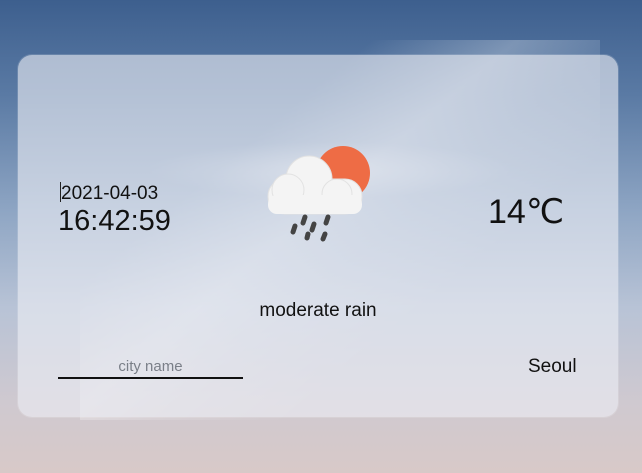 The width and height of the screenshot is (642, 473). What do you see at coordinates (552, 366) in the screenshot?
I see `city-name: Seoul` at bounding box center [552, 366].